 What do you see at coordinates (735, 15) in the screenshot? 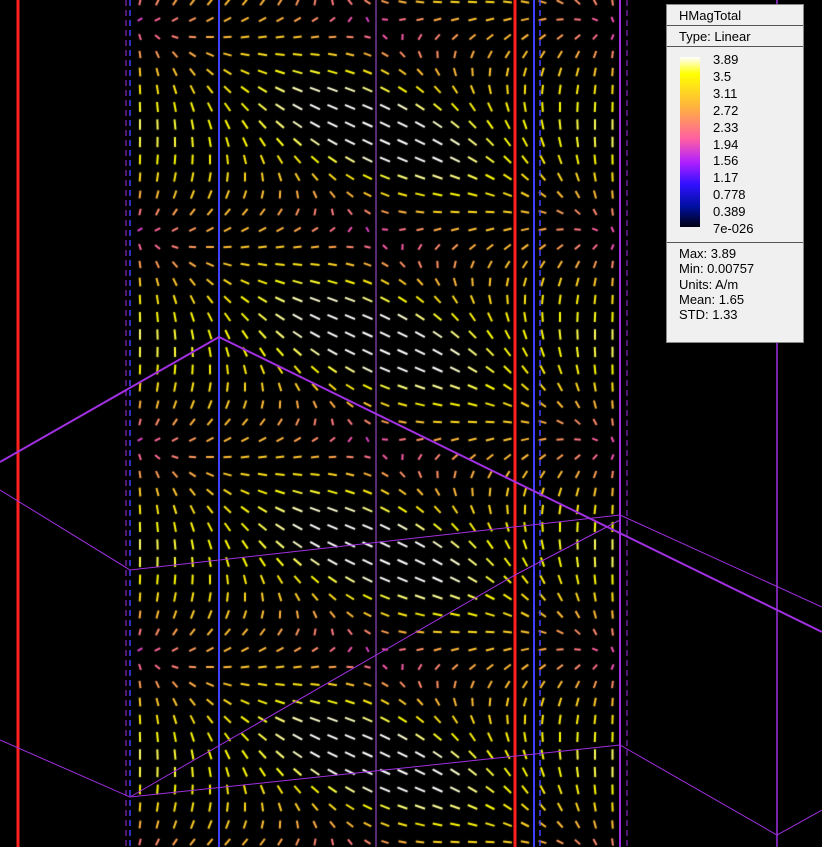
I see `legend-quantity: HMagTotal` at bounding box center [735, 15].